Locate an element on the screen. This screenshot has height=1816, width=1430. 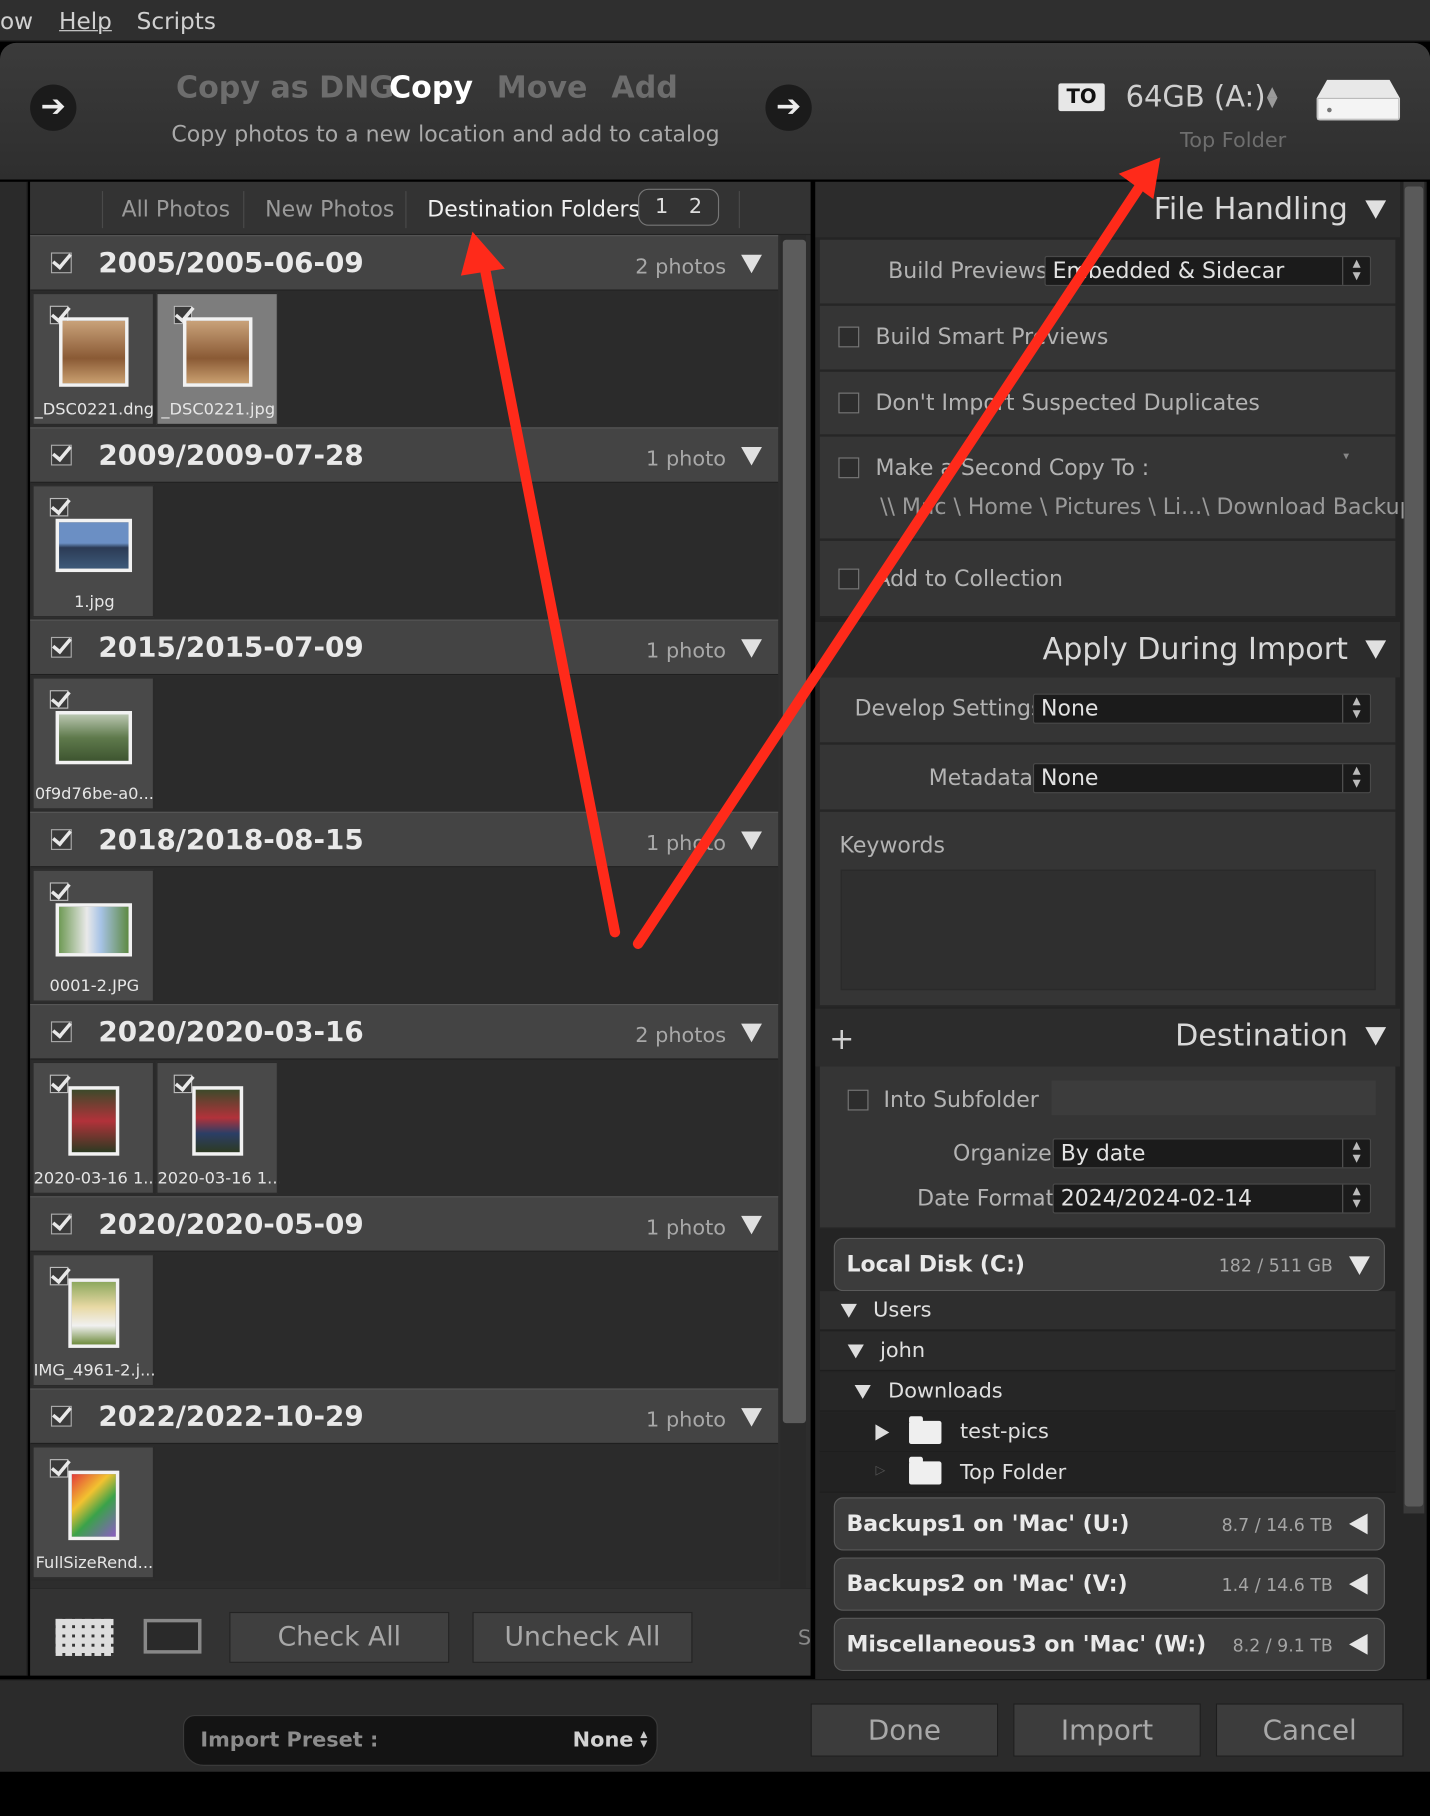
mode-add: Add is located at coordinates (644, 88).